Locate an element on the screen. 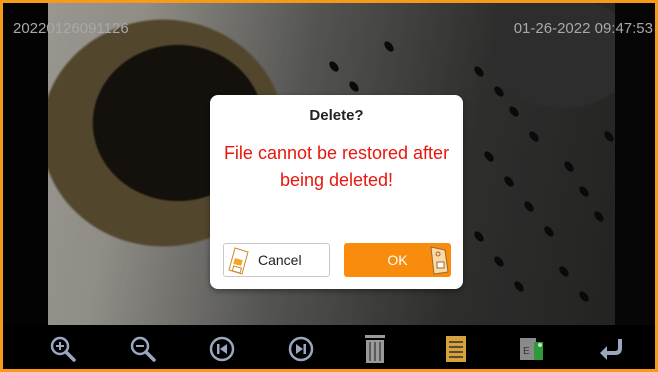 This screenshot has width=658, height=372. cancel-tag-icon is located at coordinates (238, 261).